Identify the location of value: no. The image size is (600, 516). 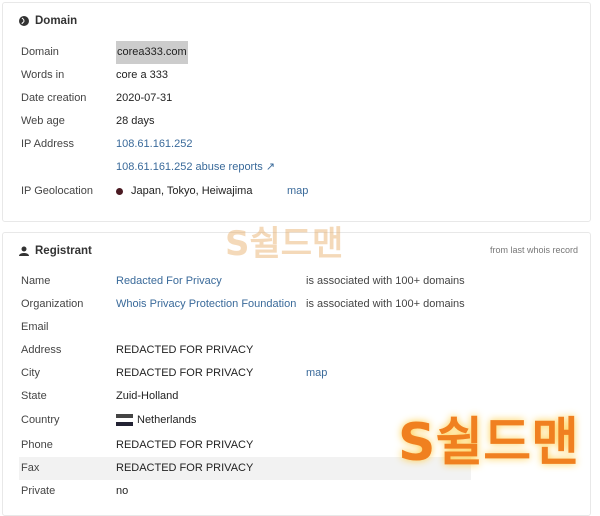
(122, 491).